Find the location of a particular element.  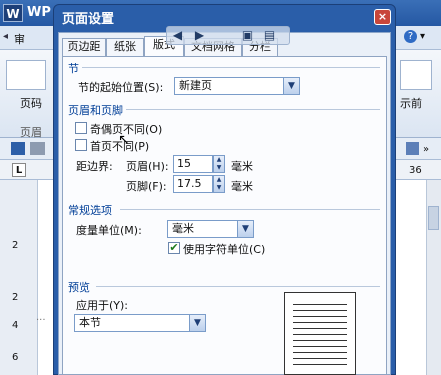

close-button: × is located at coordinates (382, 17).